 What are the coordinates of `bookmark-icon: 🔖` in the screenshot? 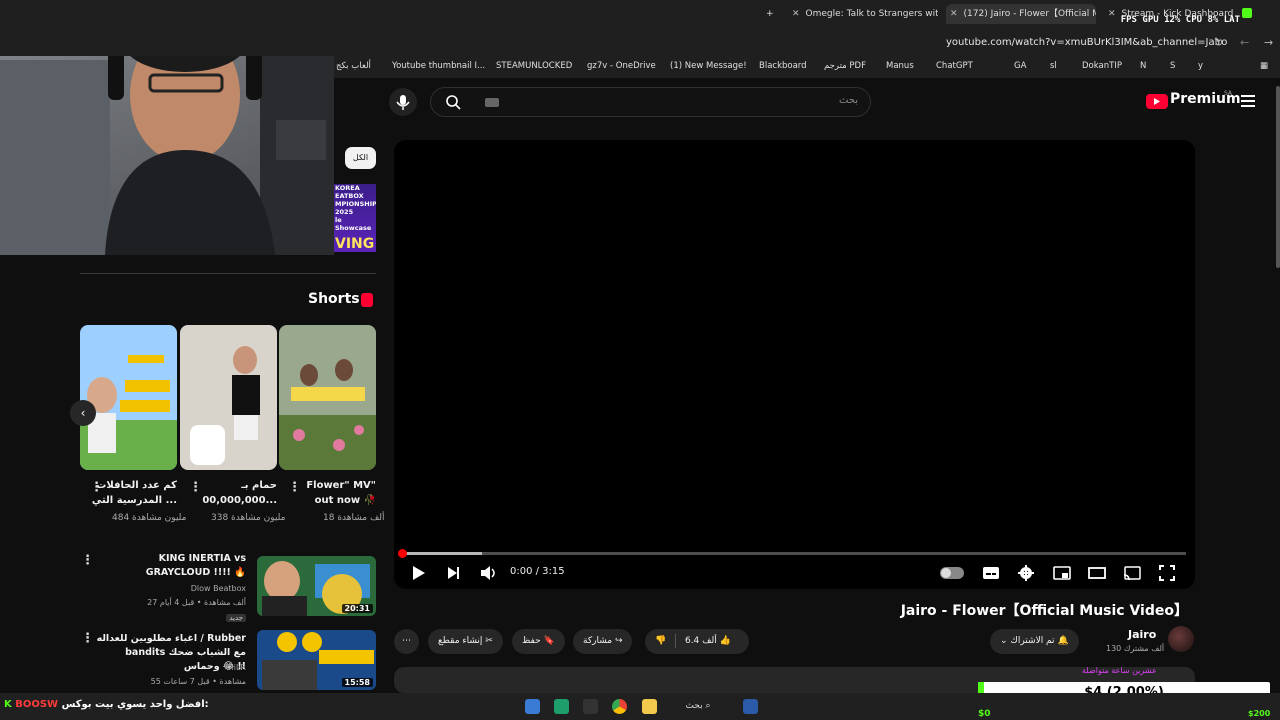 It's located at (549, 641).